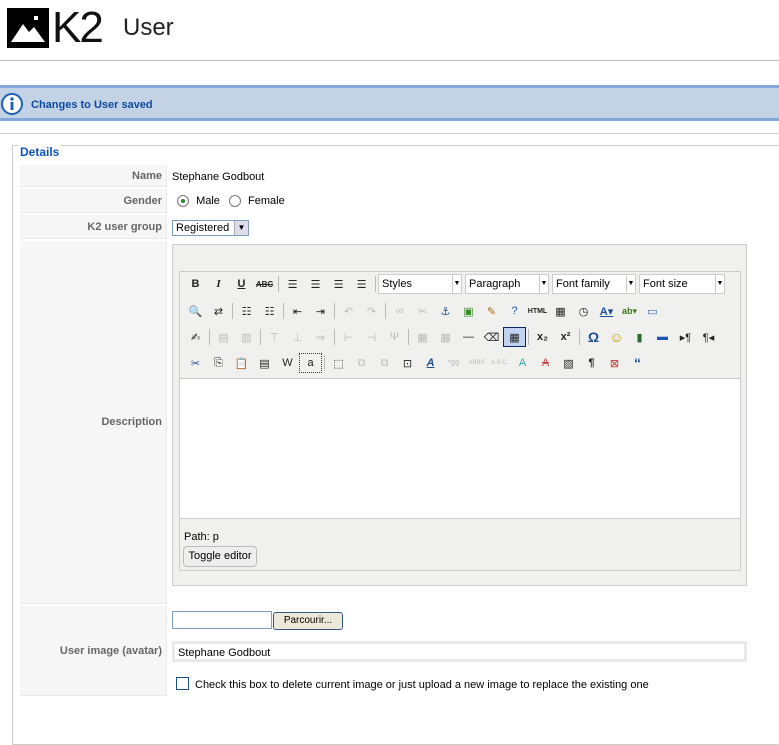 This screenshot has height=745, width=779. What do you see at coordinates (468, 311) in the screenshot?
I see `image-icon: ▣` at bounding box center [468, 311].